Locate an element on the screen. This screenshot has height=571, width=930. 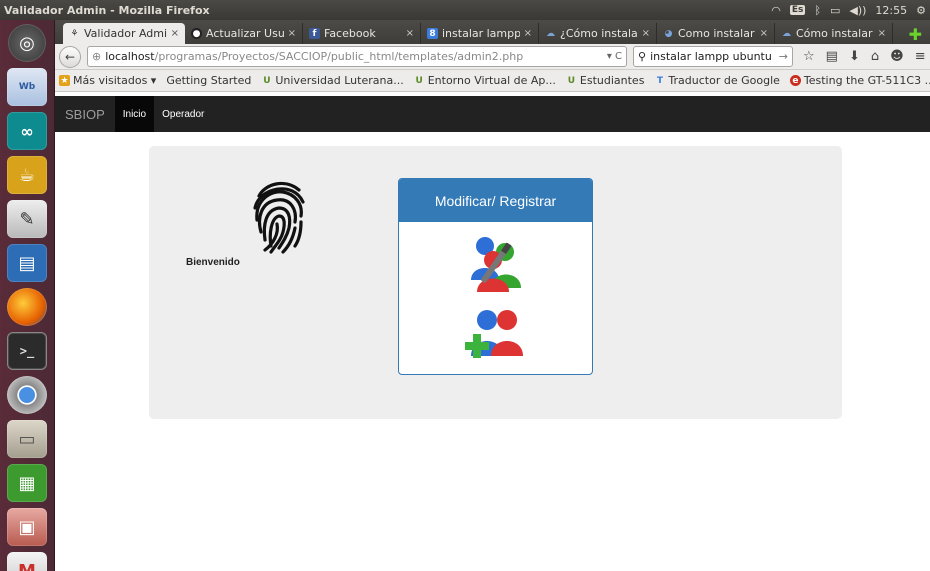
app-navbar: SBIOP Inicio Operador is located at coordinates (492, 114).